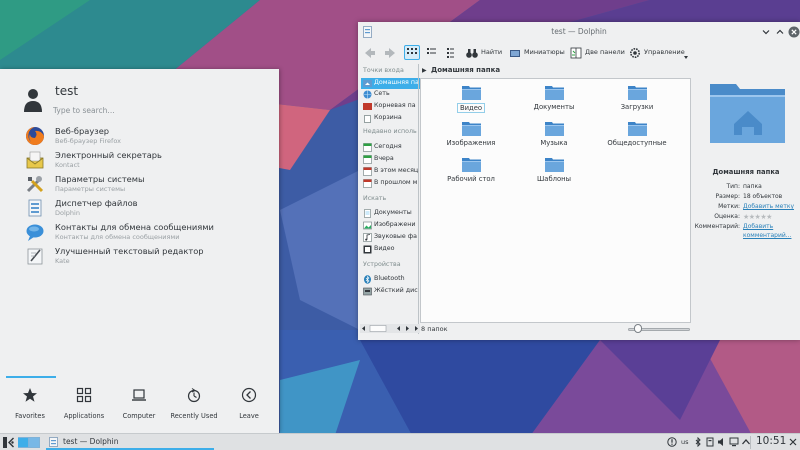  I want to click on folder-item: Музыка, so click(554, 136).